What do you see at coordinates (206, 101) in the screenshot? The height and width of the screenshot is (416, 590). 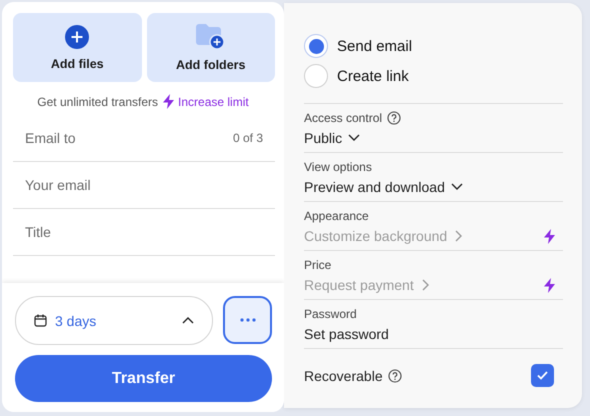 I see `increase-limit-link: Increase limit` at bounding box center [206, 101].